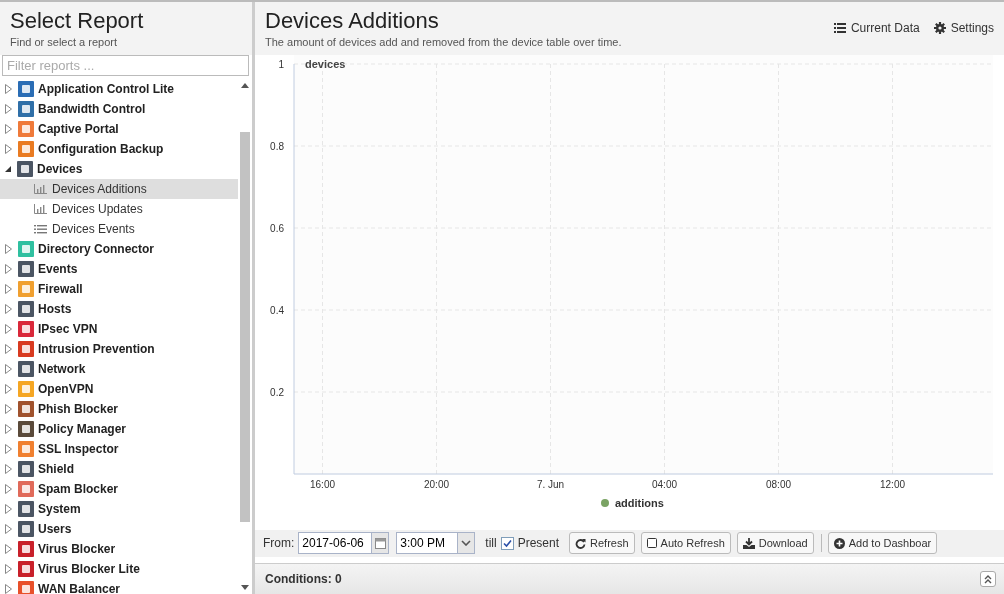 Image resolution: width=1004 pixels, height=594 pixels. Describe the element at coordinates (279, 544) in the screenshot. I see `from-label: From:` at that location.